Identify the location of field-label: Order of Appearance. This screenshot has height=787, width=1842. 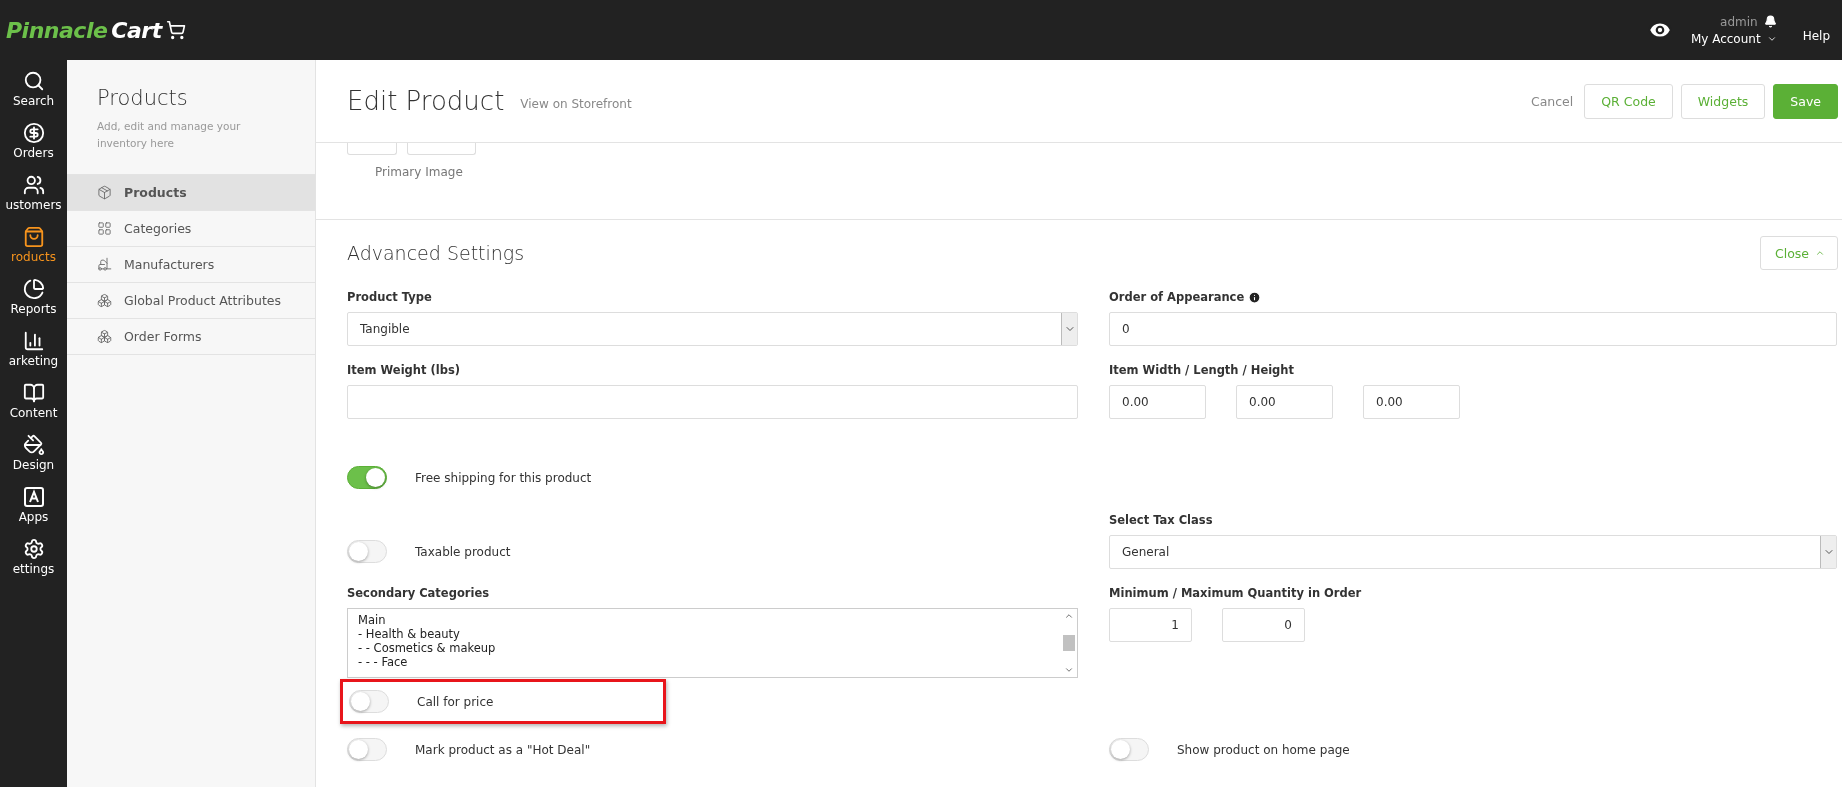
(1177, 297).